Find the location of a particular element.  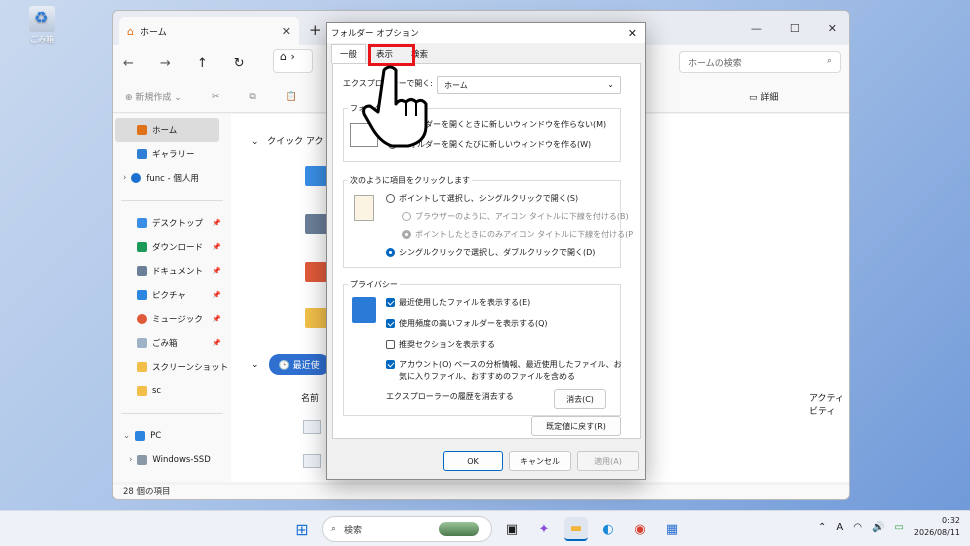

copy-icon: ⧉ is located at coordinates (252, 97).